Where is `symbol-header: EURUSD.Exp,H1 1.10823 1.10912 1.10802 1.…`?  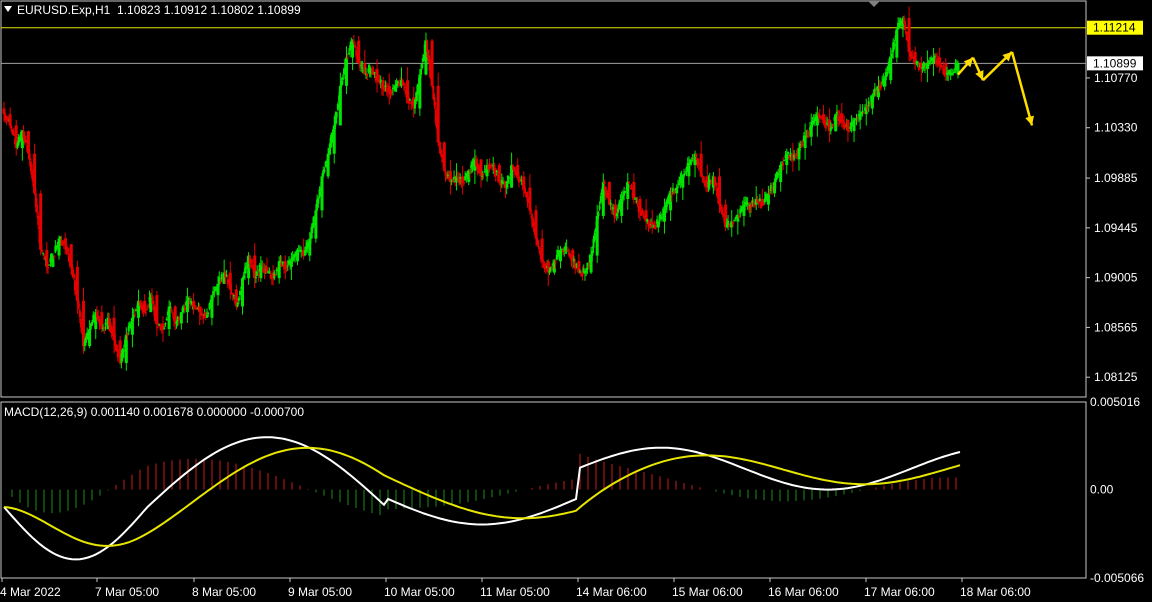 symbol-header: EURUSD.Exp,H1 1.10823 1.10912 1.10802 1.… is located at coordinates (152, 10).